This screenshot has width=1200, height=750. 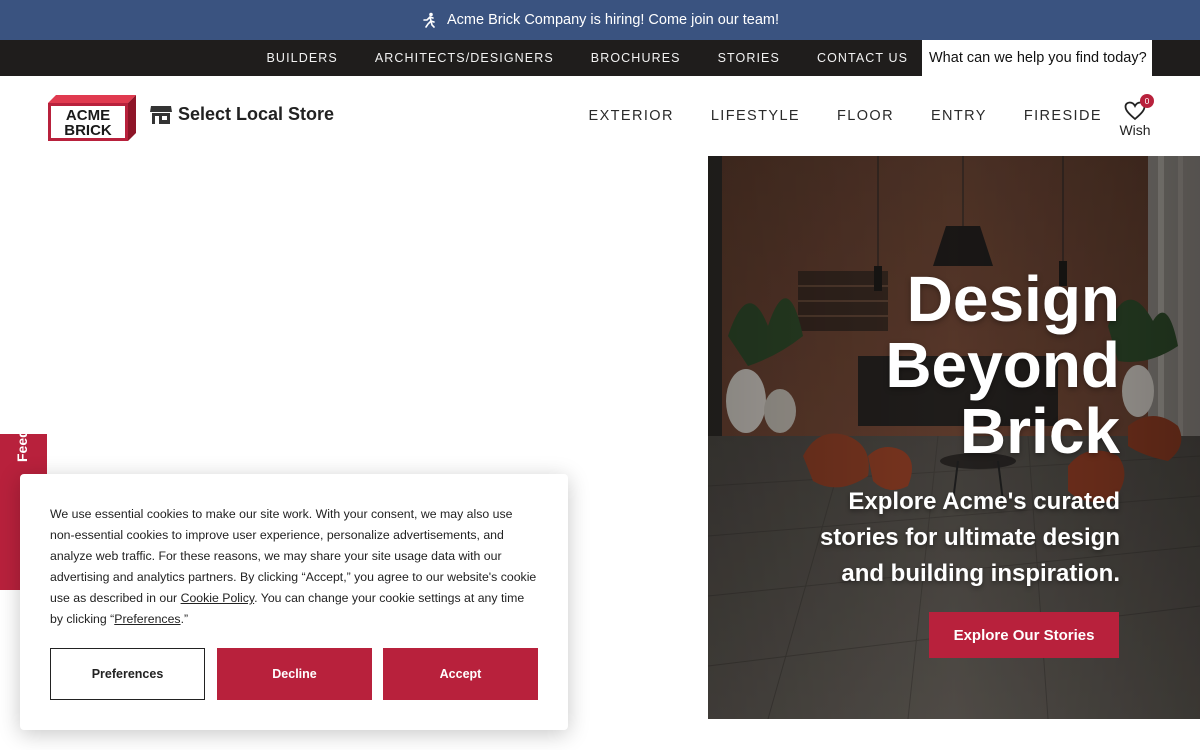 I want to click on search-input, so click(x=1037, y=58).